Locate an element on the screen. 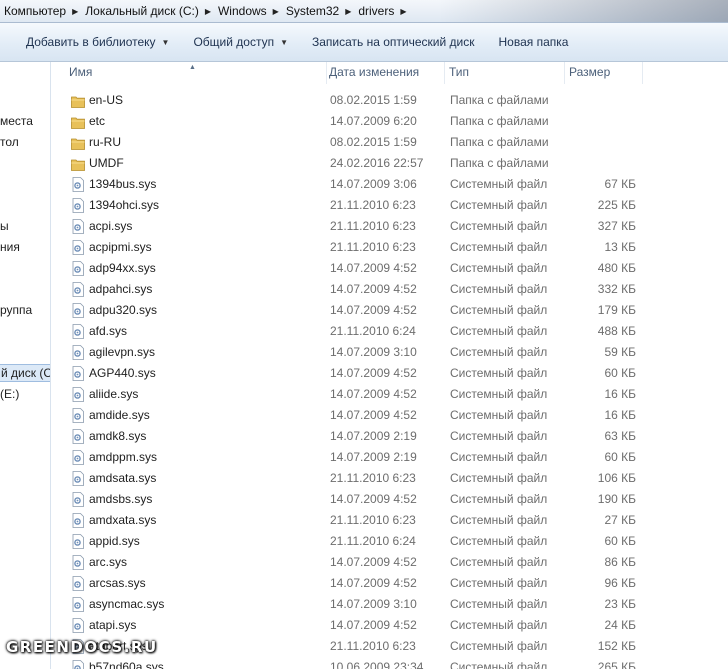 The height and width of the screenshot is (669, 728). add-to-library-button: Добавить в библиотеку ▼ is located at coordinates (90, 42).